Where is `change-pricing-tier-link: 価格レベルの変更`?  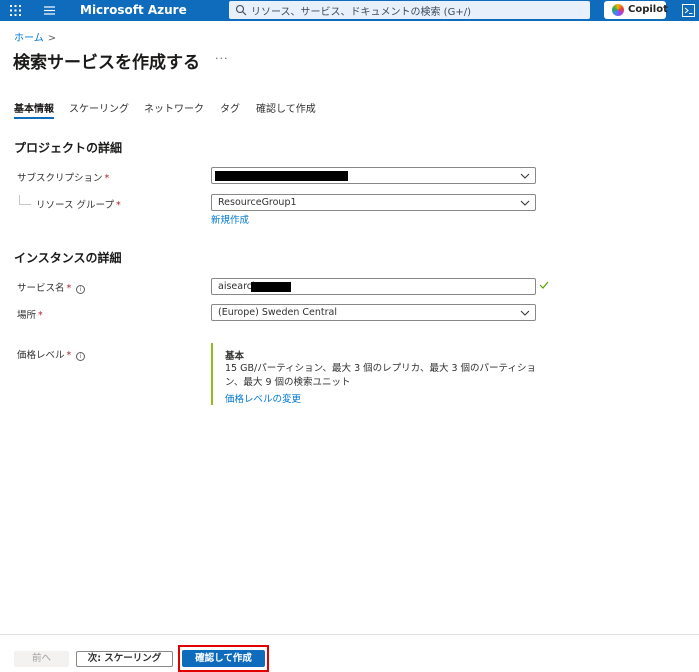 change-pricing-tier-link: 価格レベルの変更 is located at coordinates (263, 398).